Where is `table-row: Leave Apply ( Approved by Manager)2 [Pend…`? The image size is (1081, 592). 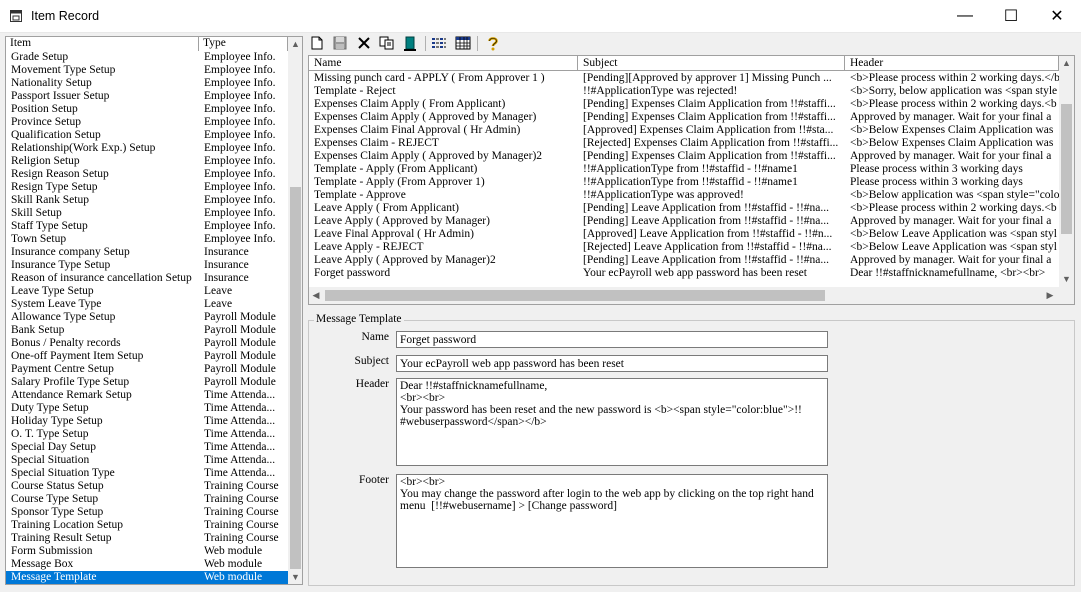
table-row: Leave Apply ( Approved by Manager)2 [Pend… is located at coordinates (684, 260).